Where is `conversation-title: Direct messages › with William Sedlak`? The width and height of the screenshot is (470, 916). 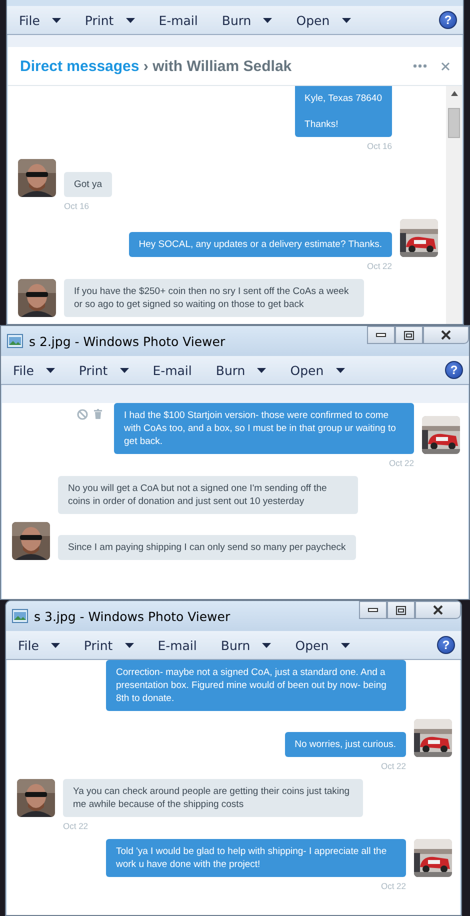
conversation-title: Direct messages › with William Sedlak is located at coordinates (156, 66).